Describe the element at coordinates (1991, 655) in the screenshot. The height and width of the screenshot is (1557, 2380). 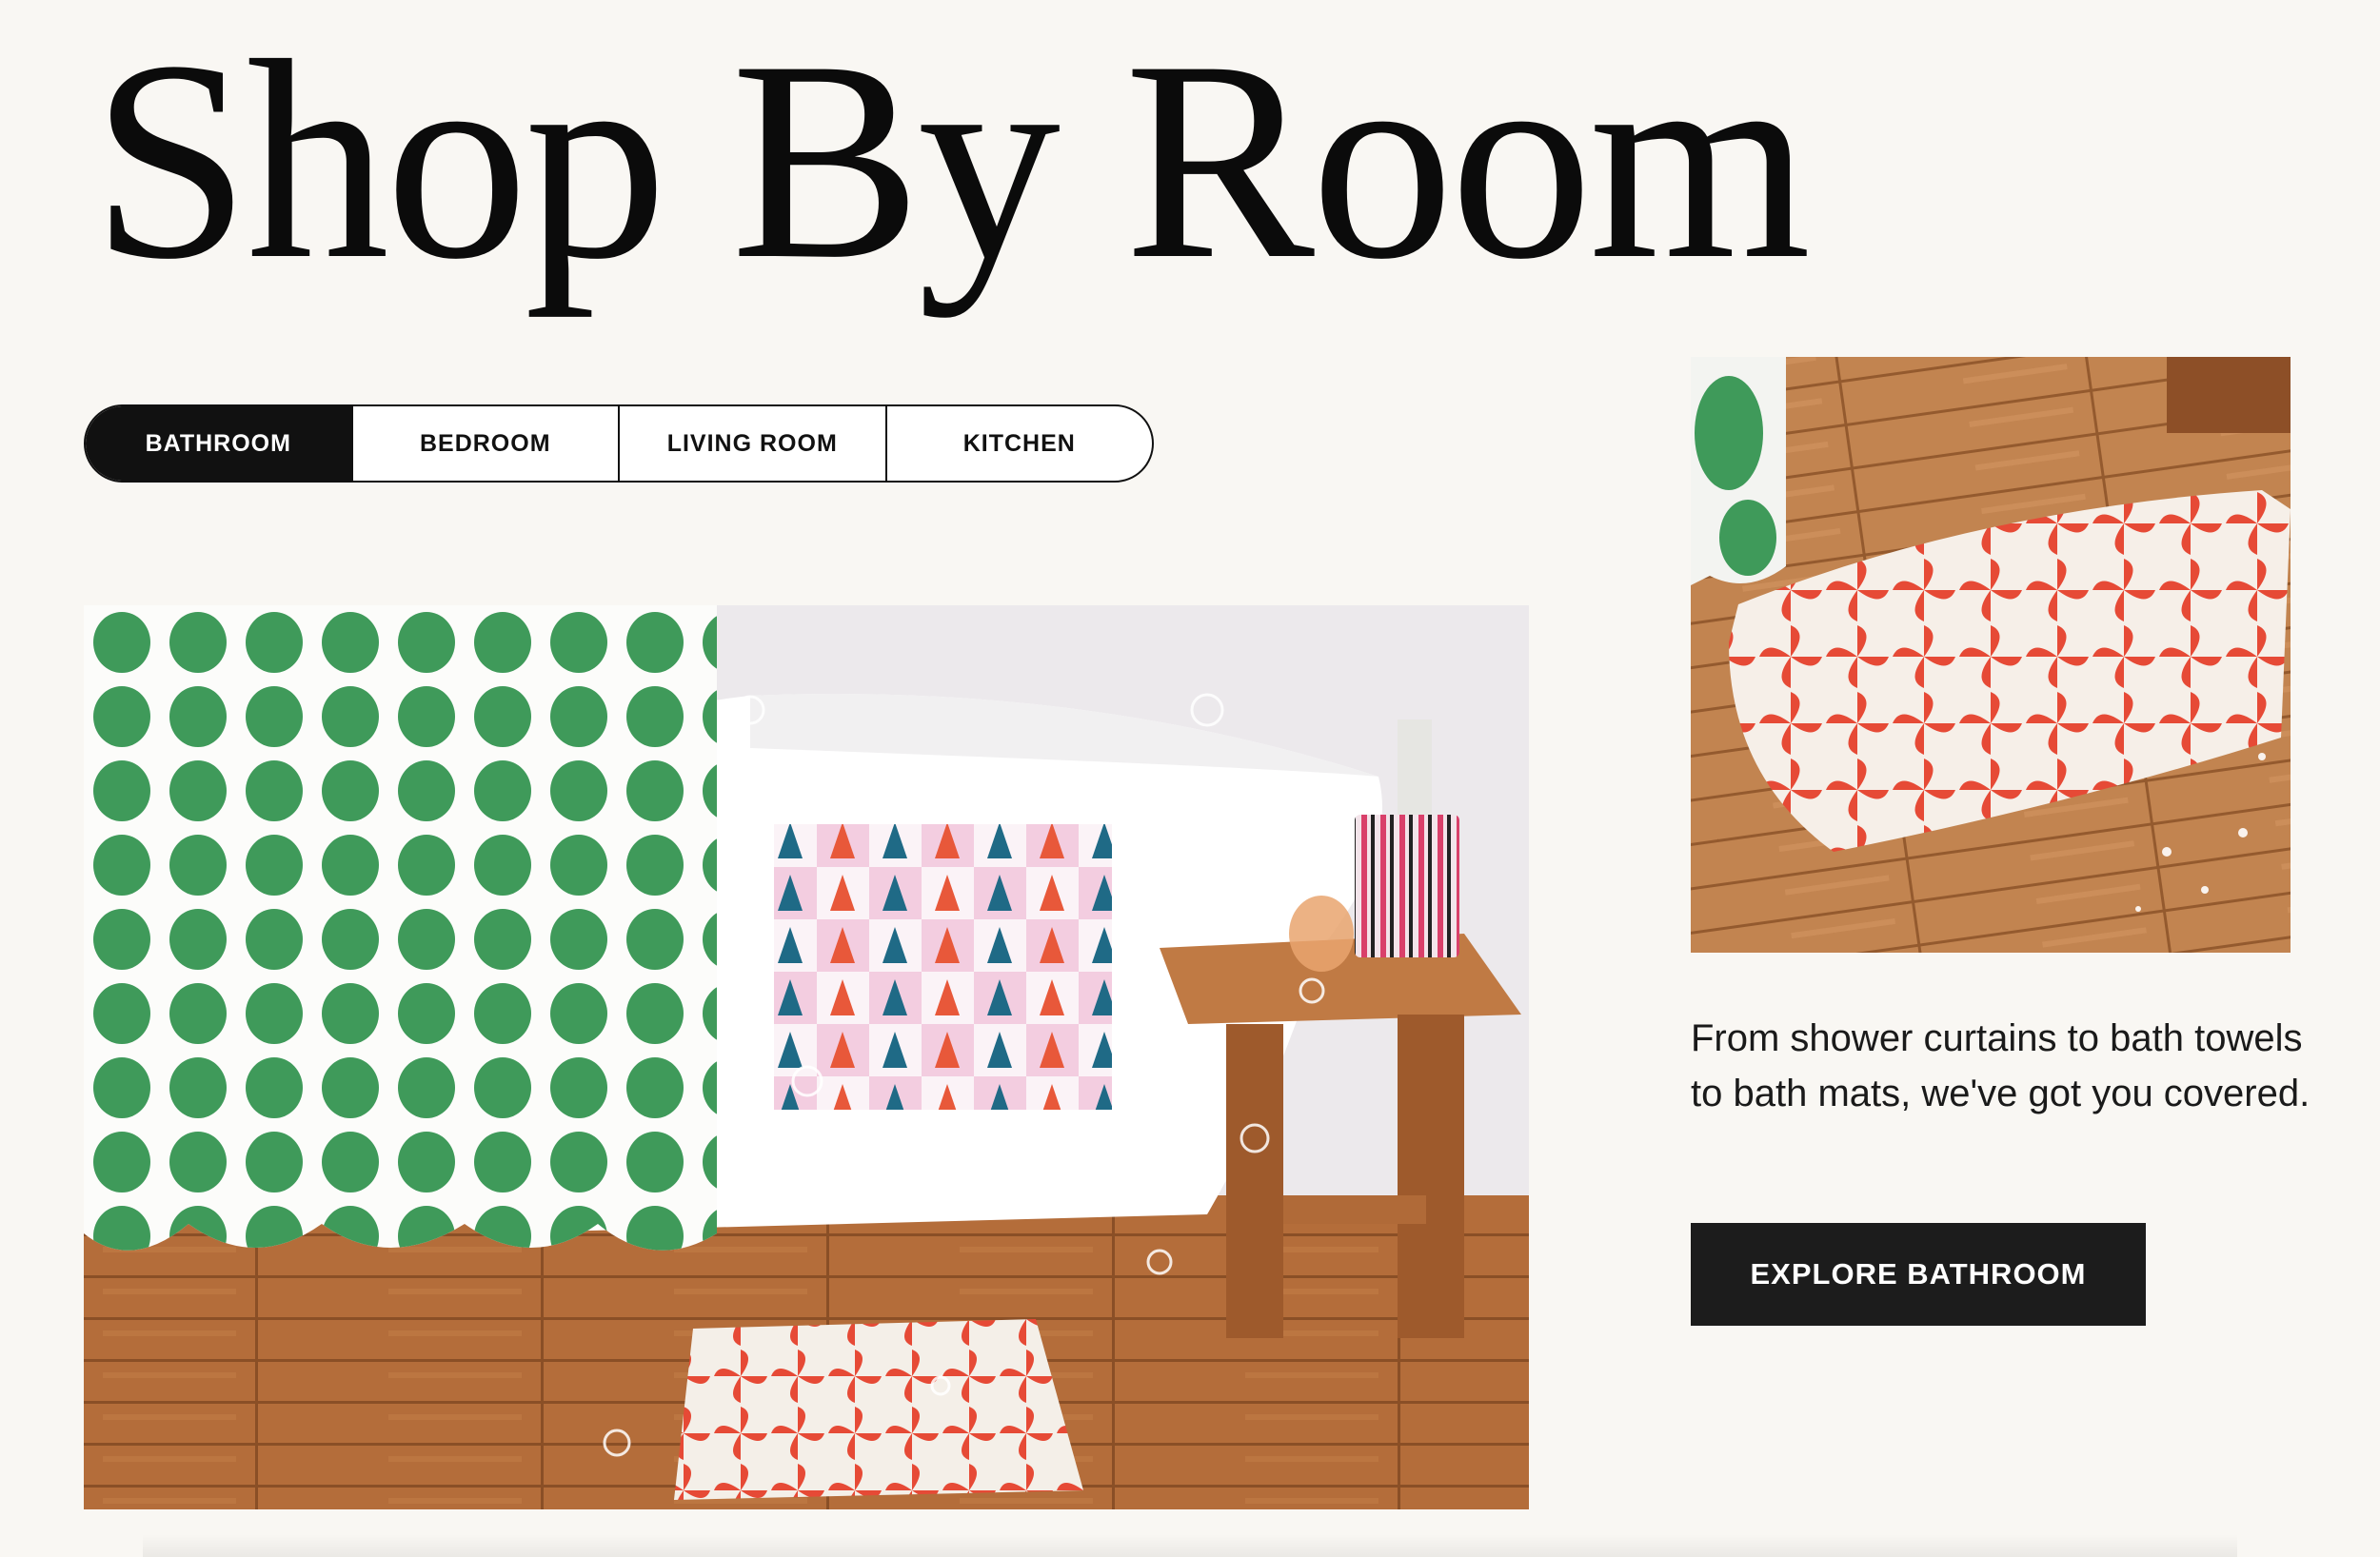
I see `bath-mat-image` at that location.